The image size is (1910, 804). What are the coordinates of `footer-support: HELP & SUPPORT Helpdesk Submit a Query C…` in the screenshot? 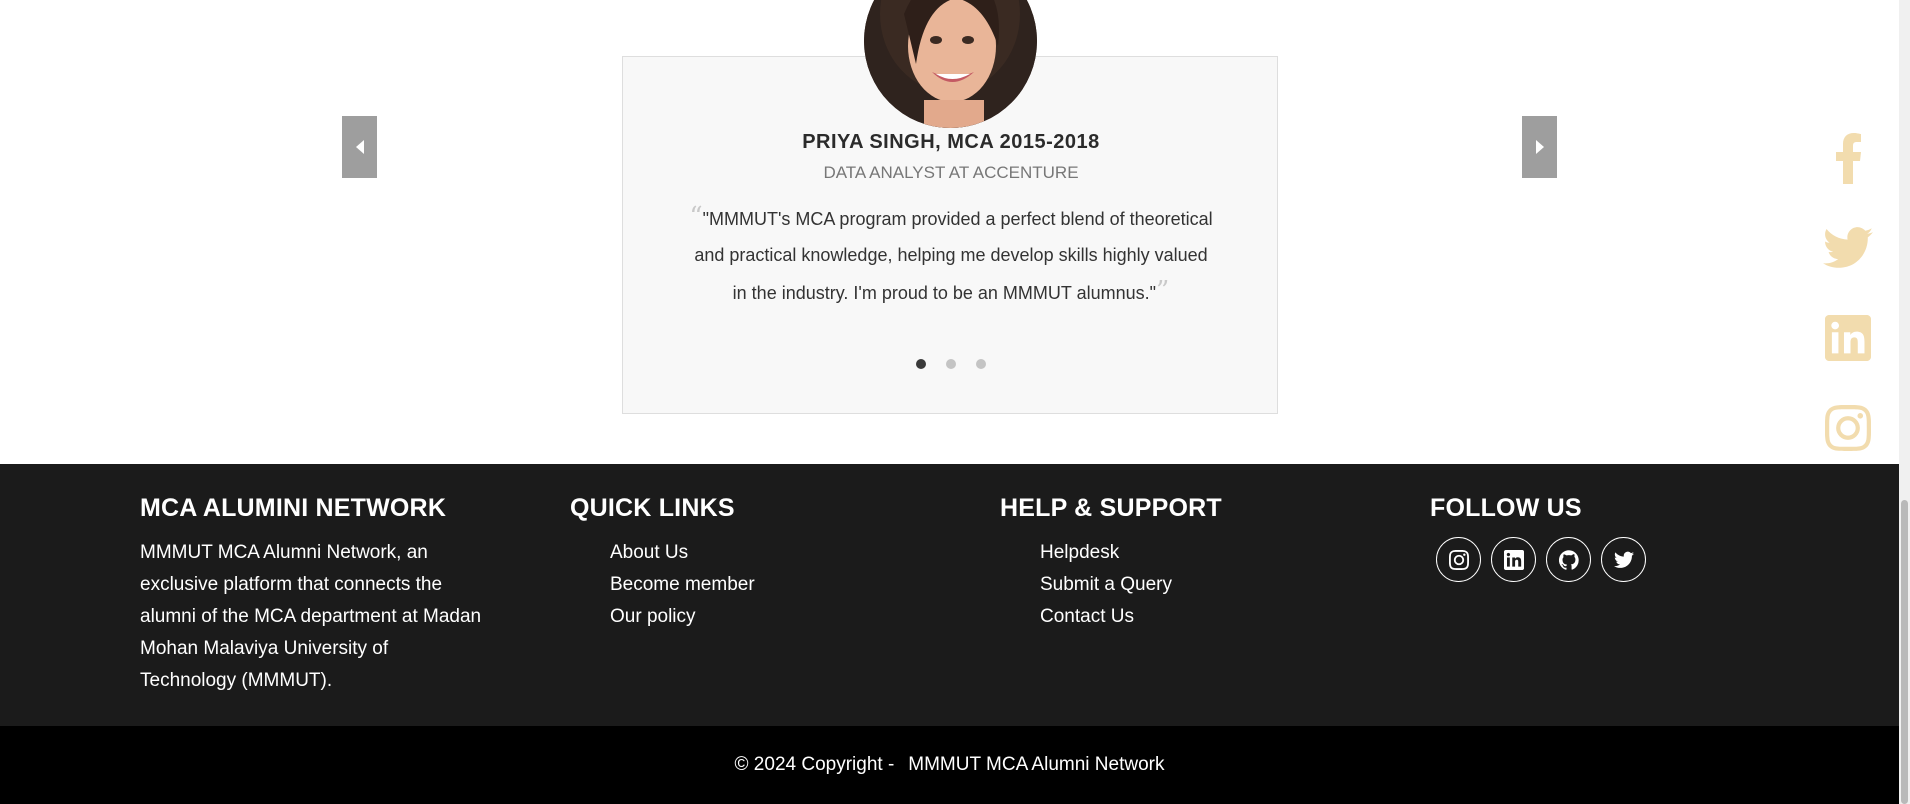 It's located at (1111, 563).